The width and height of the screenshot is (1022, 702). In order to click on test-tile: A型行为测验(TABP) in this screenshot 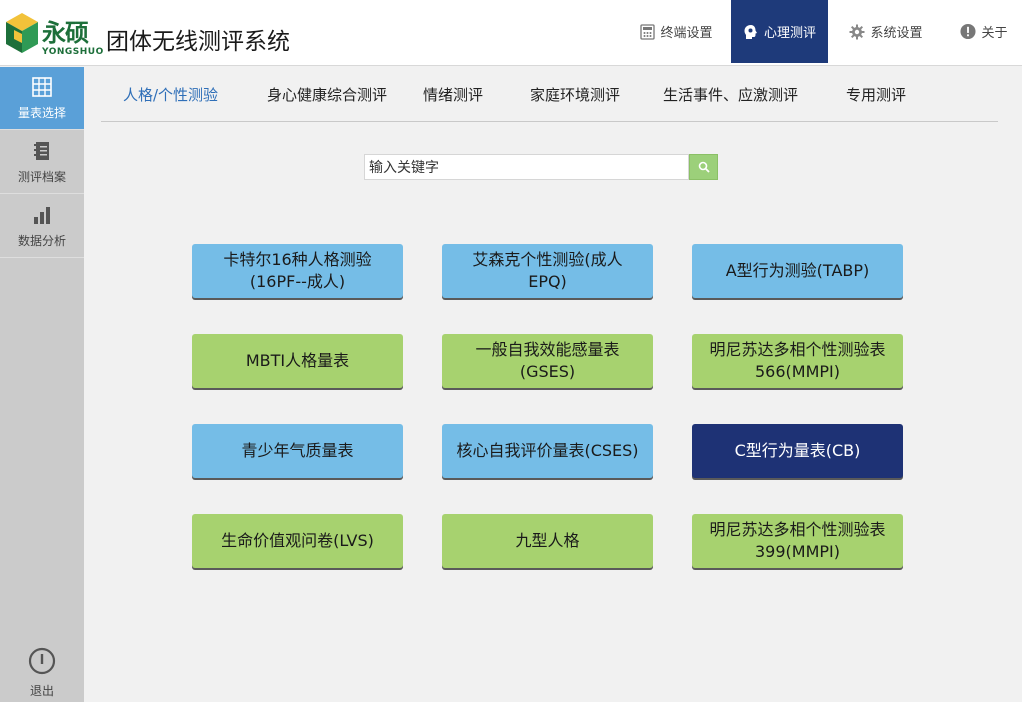, I will do `click(797, 271)`.